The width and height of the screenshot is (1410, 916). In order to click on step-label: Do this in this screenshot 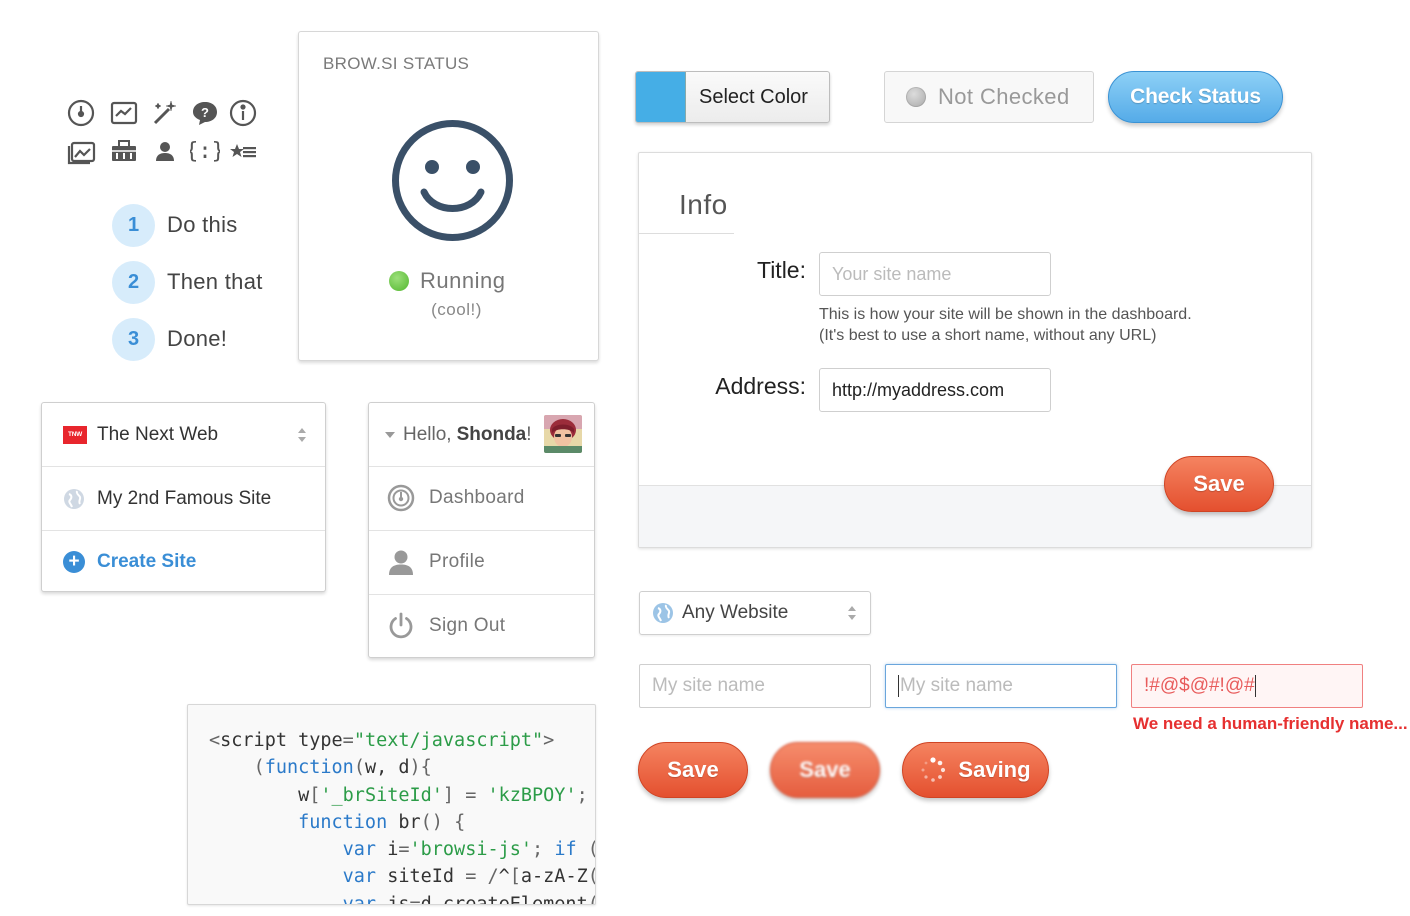, I will do `click(202, 224)`.